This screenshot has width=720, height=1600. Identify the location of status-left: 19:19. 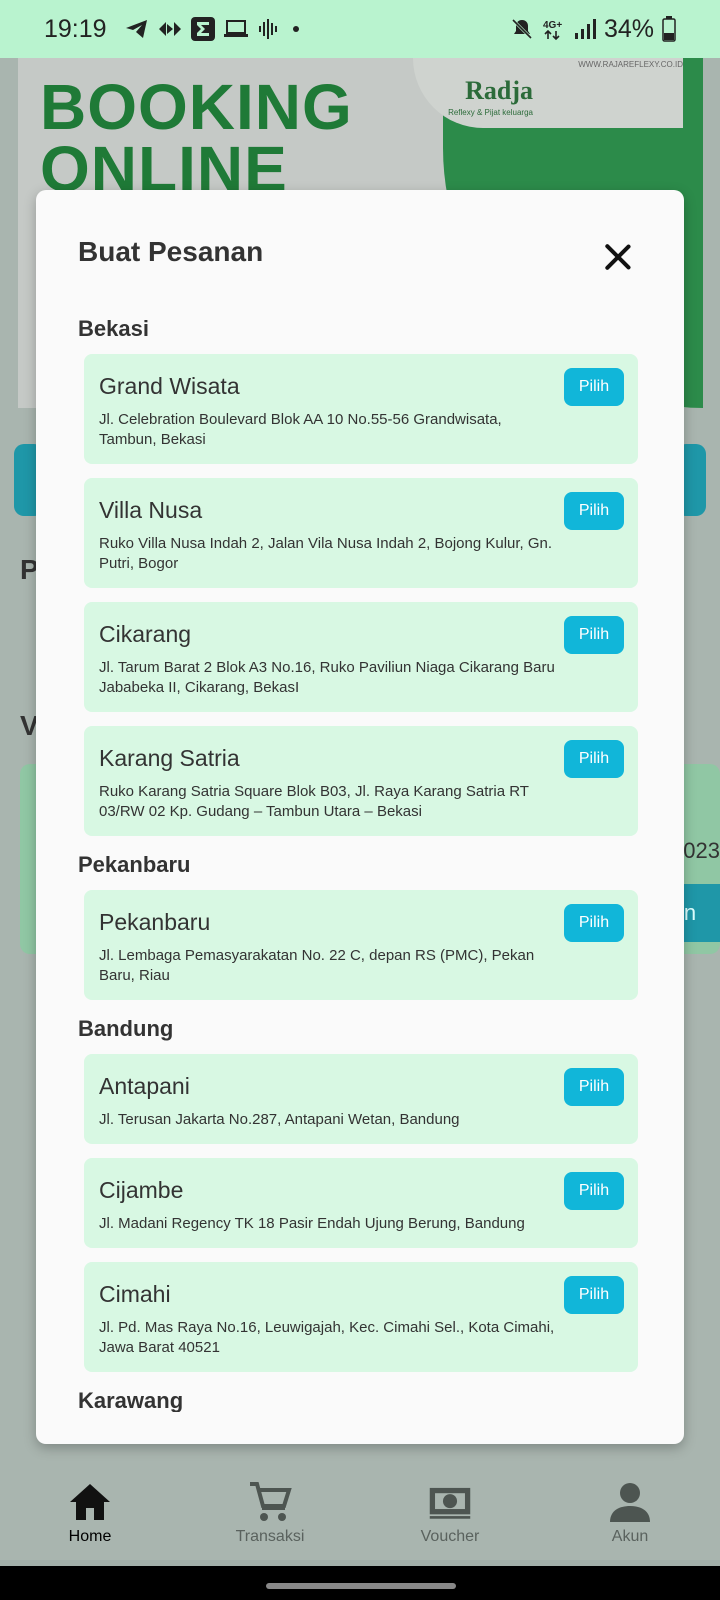
(173, 29).